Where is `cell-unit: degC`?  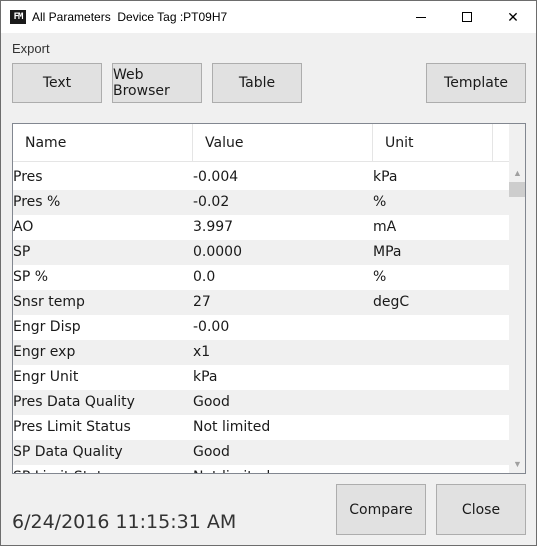
cell-unit: degC is located at coordinates (391, 302).